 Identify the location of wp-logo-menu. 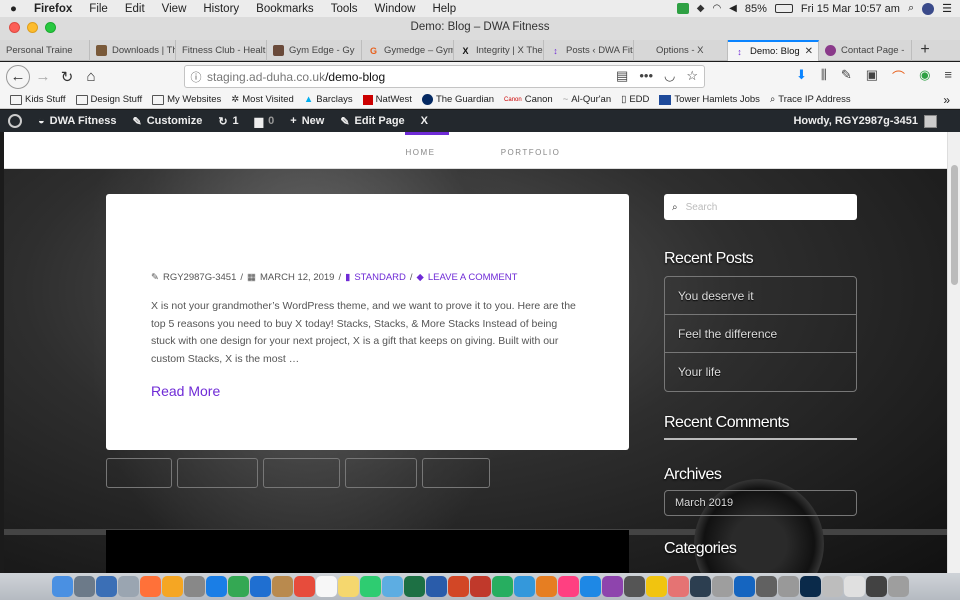
(15, 121).